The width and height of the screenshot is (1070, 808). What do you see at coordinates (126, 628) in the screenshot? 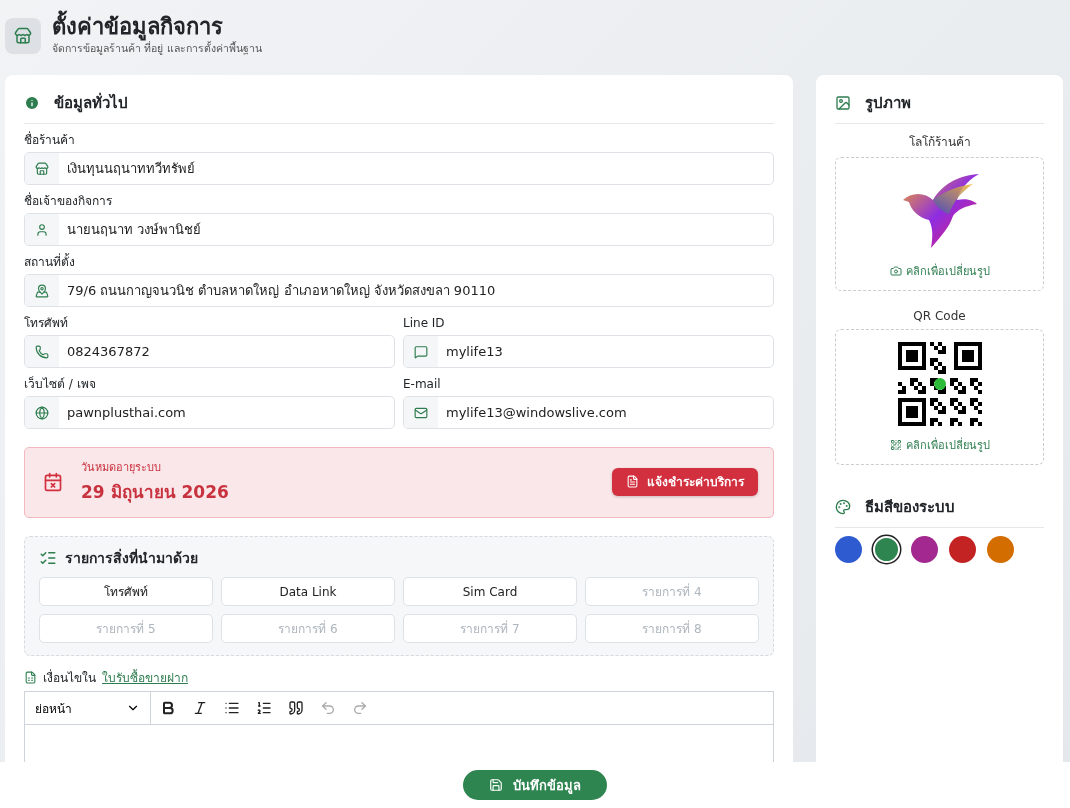
I see `item-field: รายการที่ 5` at bounding box center [126, 628].